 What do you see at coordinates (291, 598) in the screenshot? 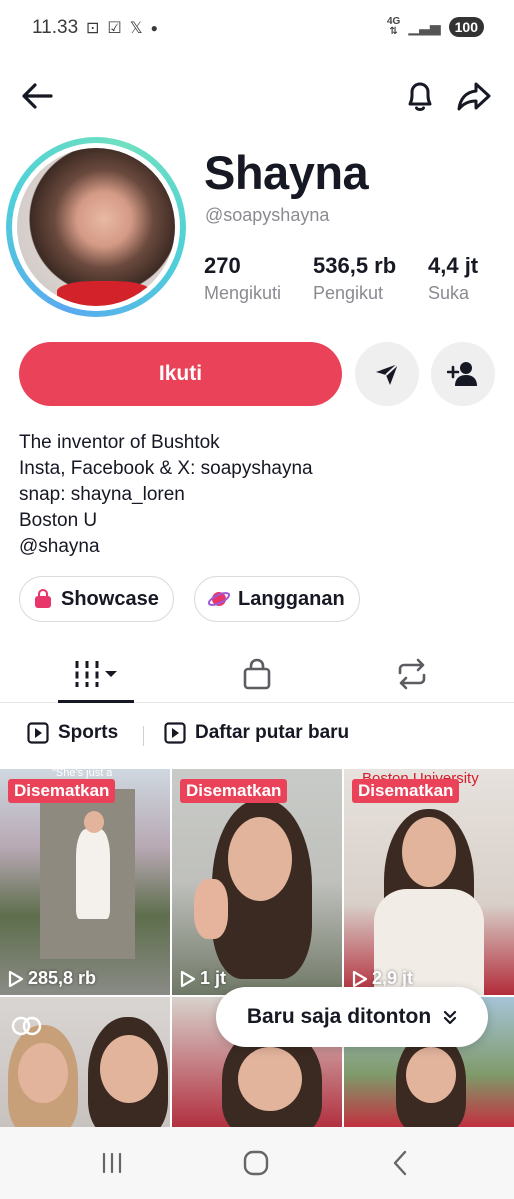
I see `subscription-label: Langganan` at bounding box center [291, 598].